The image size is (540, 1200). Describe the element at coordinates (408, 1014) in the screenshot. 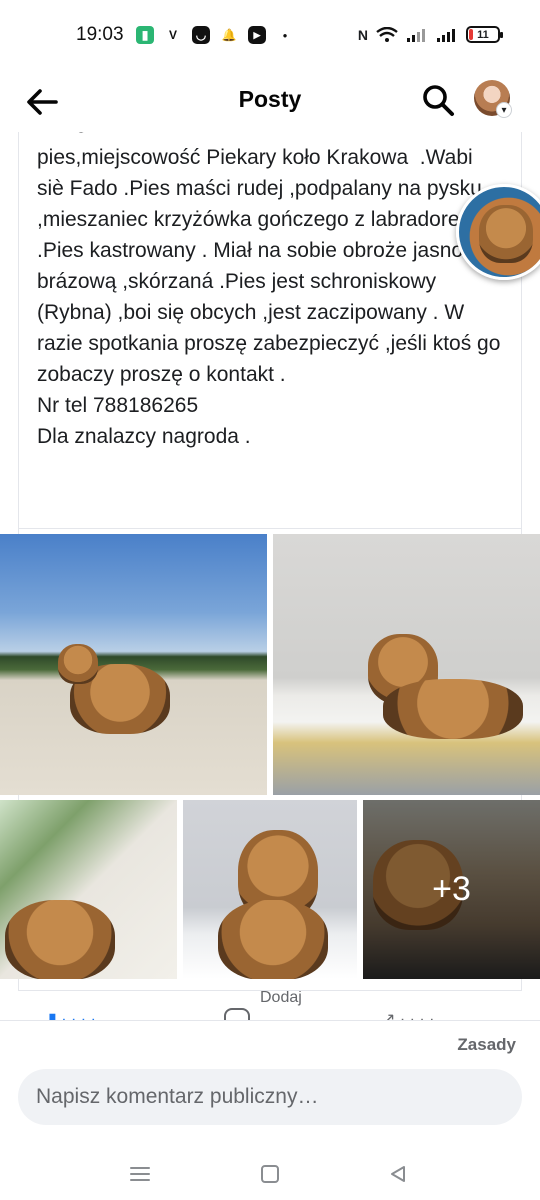

I see `share-button: ↗ · · · ·` at that location.